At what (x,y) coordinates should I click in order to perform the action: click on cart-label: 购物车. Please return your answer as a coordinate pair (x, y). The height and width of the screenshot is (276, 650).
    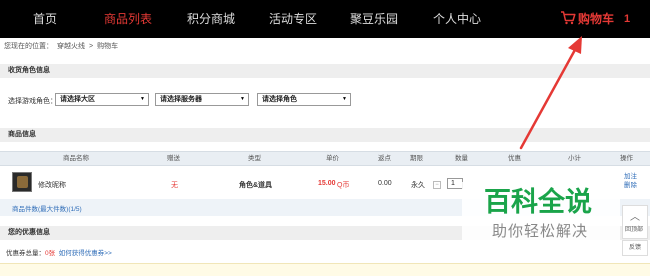
    Looking at the image, I should click on (596, 19).